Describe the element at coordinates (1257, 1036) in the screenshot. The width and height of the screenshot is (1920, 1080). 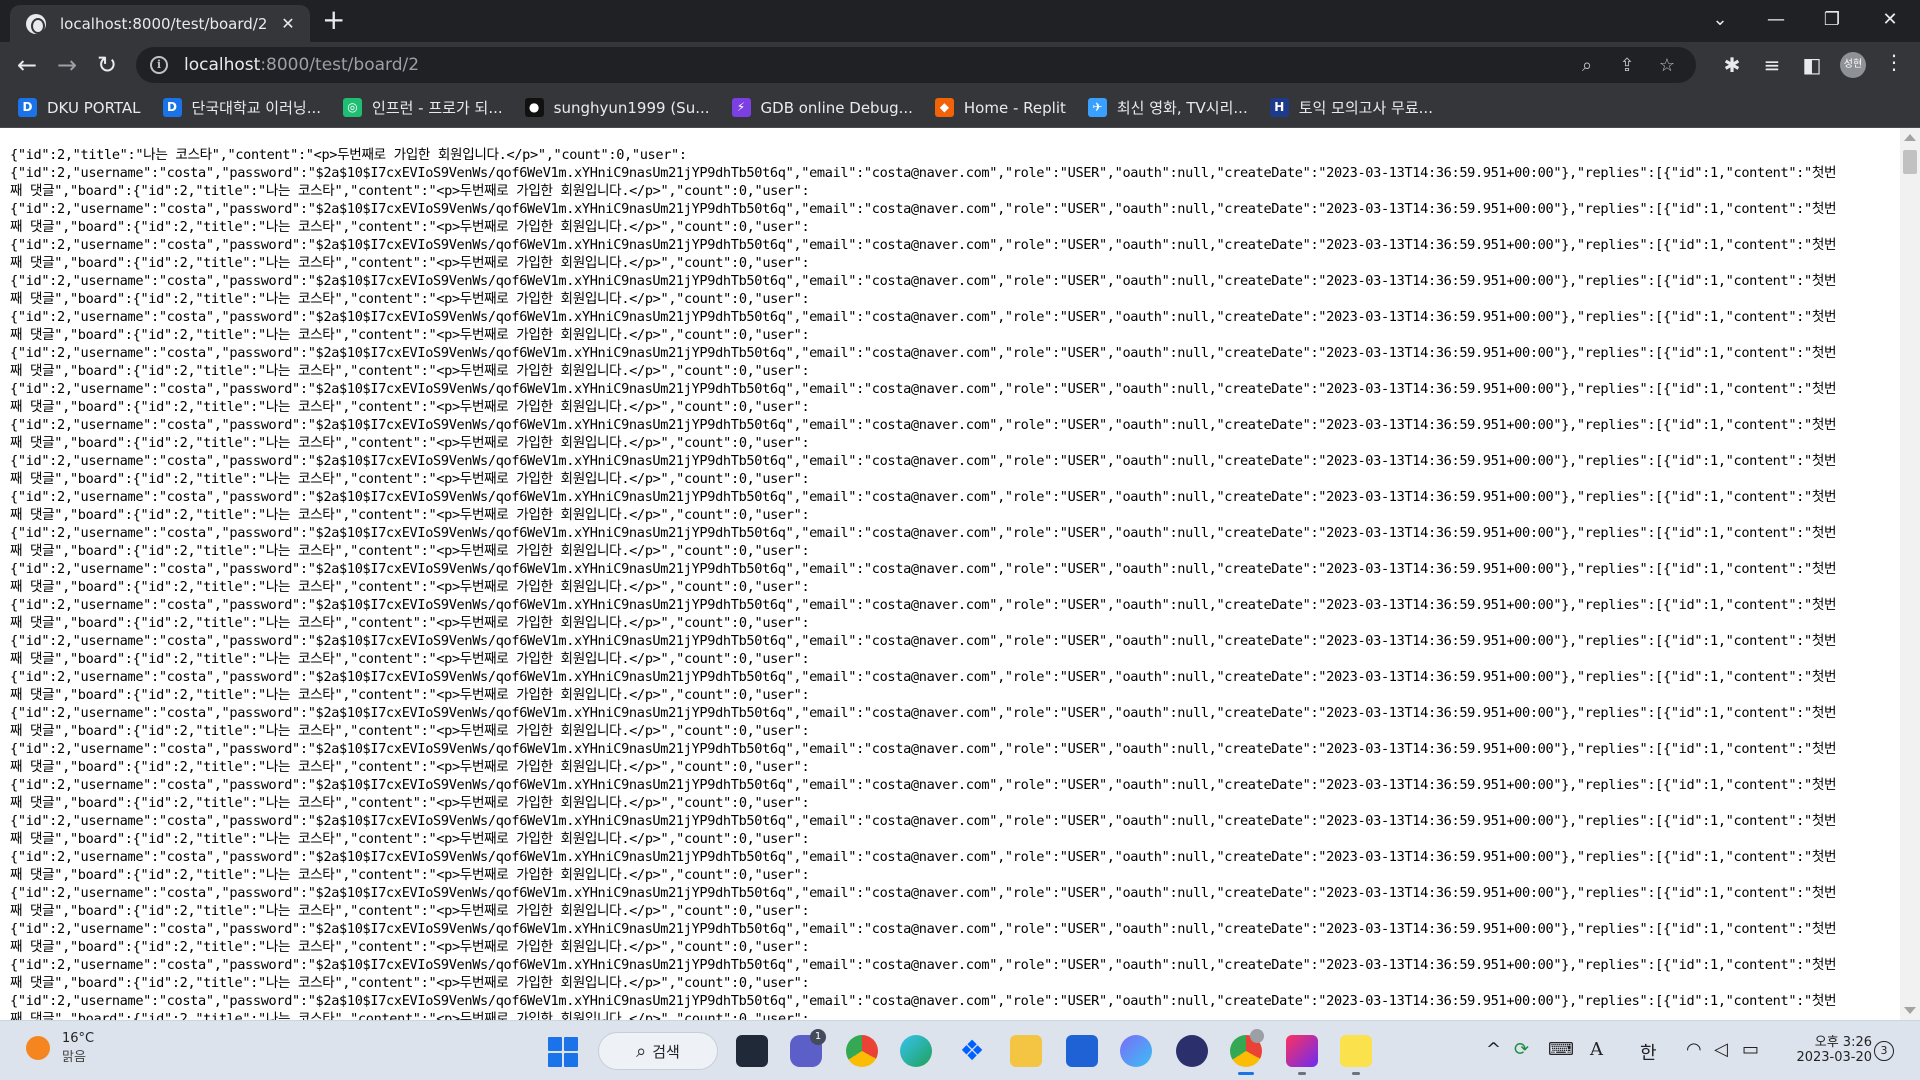
I see `profile-badge` at that location.